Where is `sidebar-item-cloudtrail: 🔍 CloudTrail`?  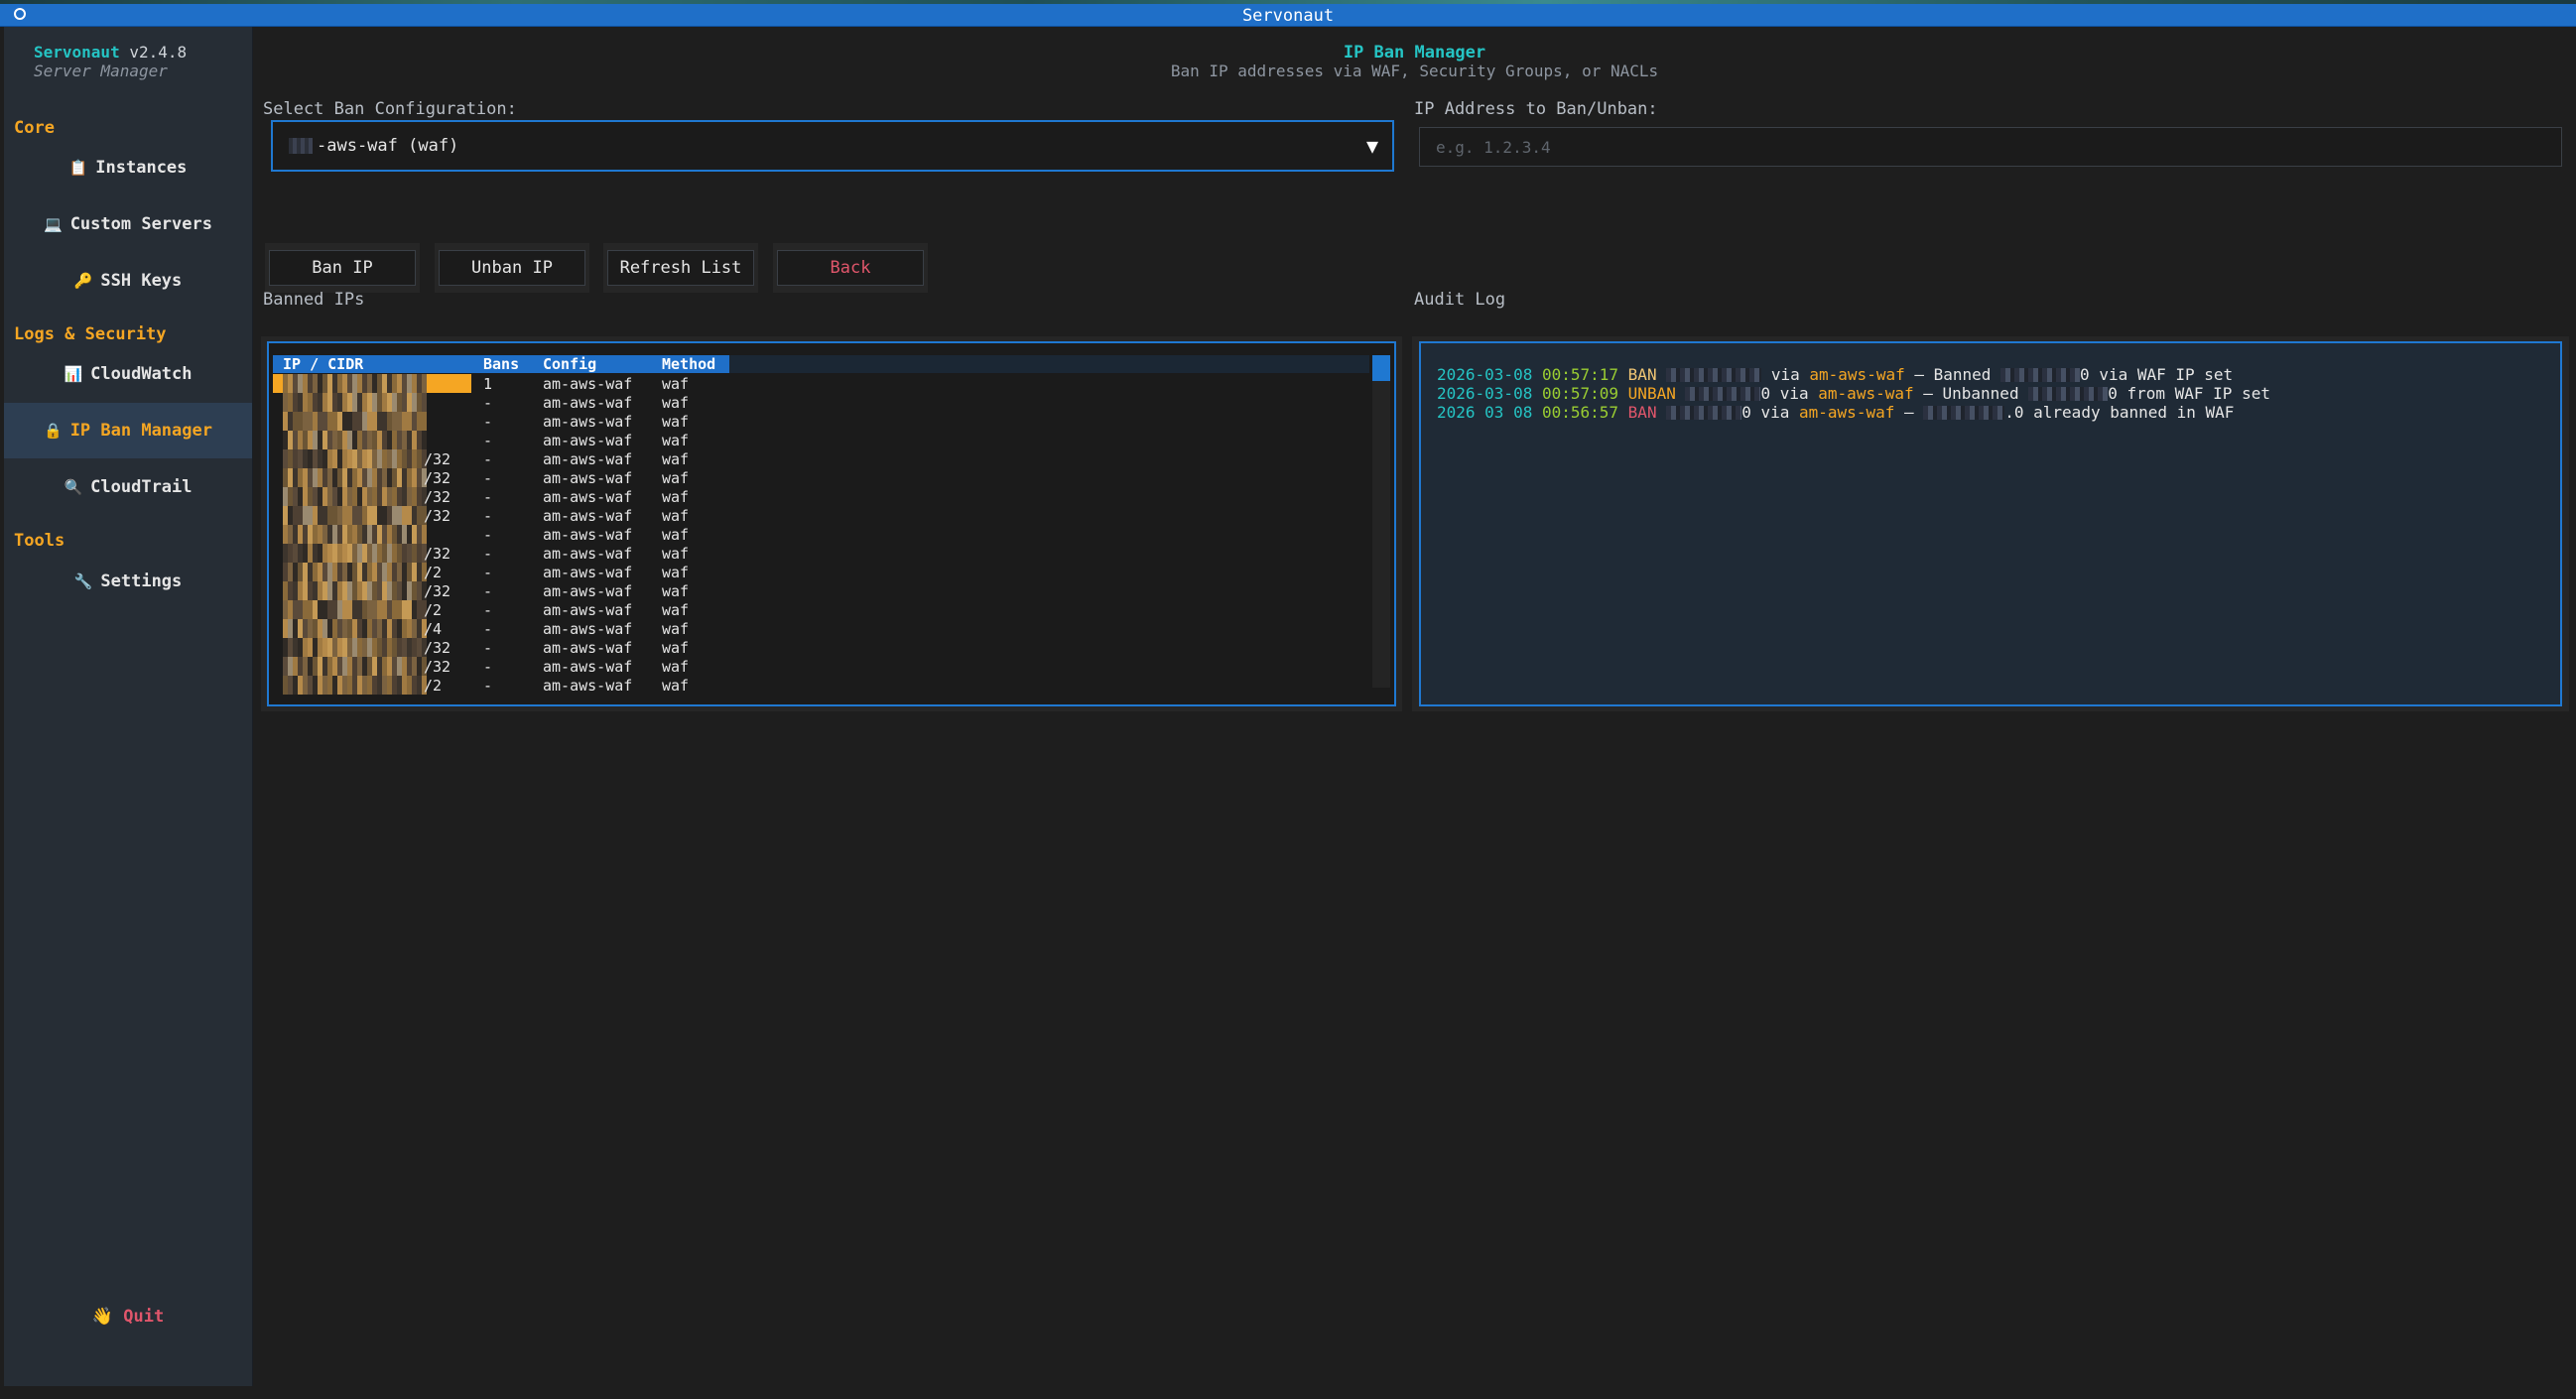
sidebar-item-cloudtrail: 🔍 CloudTrail is located at coordinates (128, 487).